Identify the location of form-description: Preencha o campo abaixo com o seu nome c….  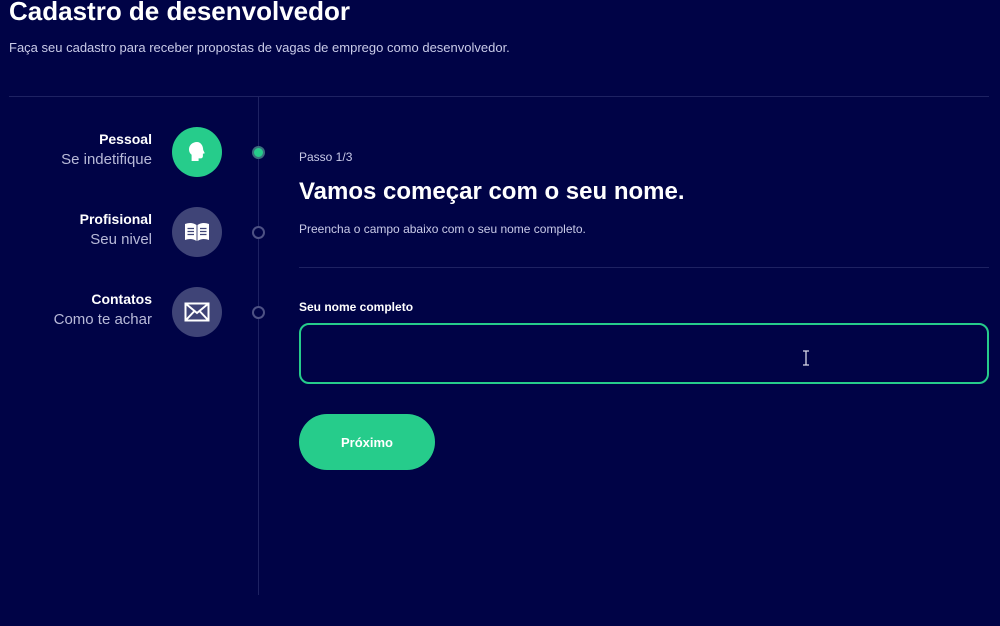
(442, 229).